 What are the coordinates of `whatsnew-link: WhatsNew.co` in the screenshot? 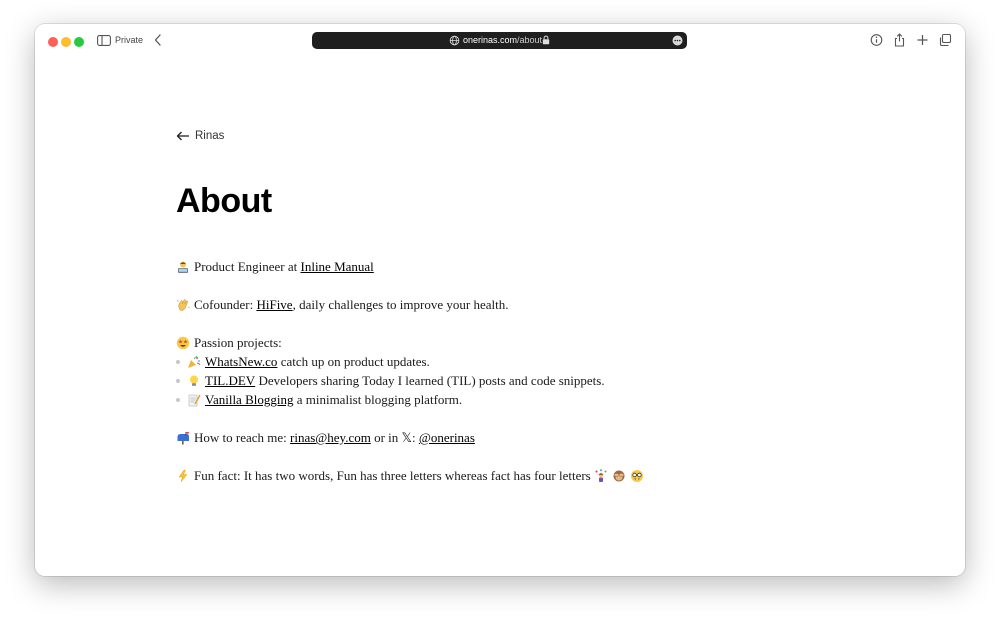 It's located at (241, 361).